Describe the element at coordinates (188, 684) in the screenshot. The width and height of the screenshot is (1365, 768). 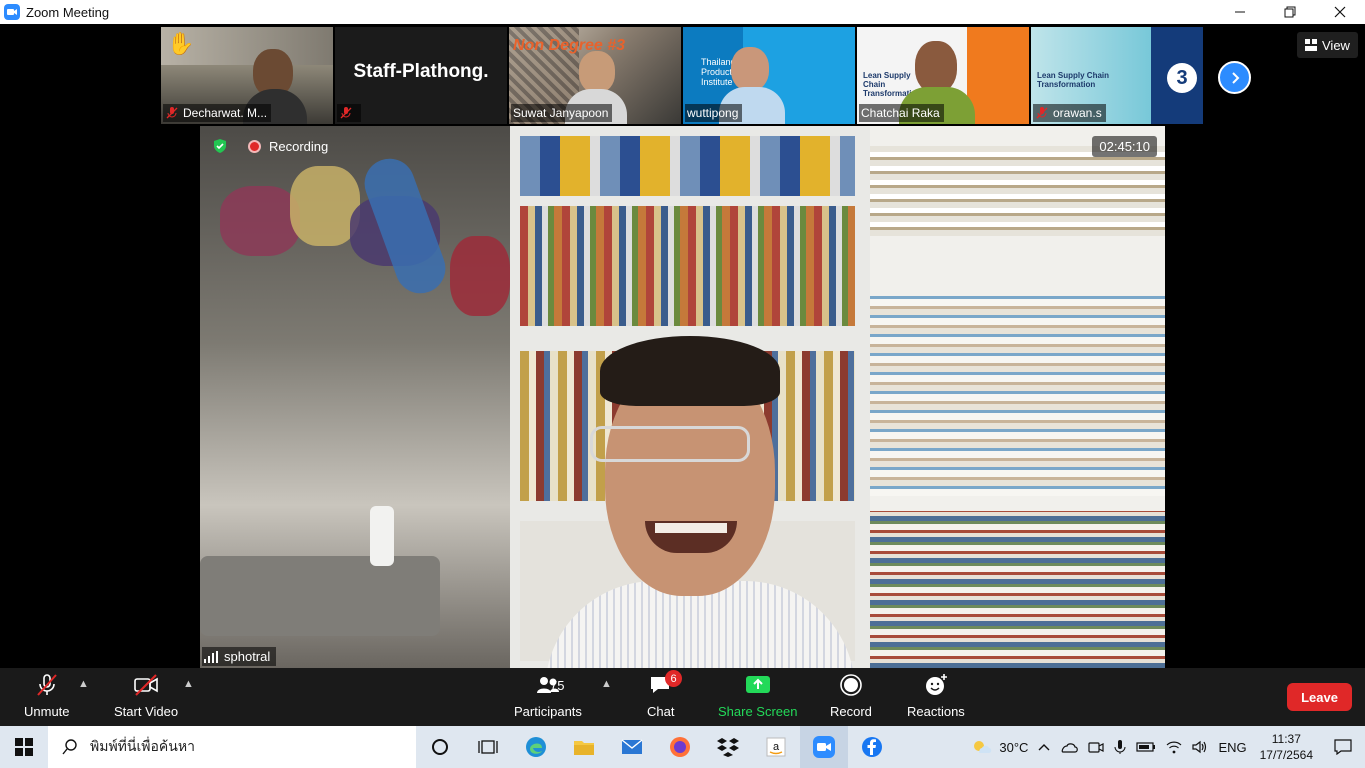
I see `video-options-caret-icon: ▲` at that location.